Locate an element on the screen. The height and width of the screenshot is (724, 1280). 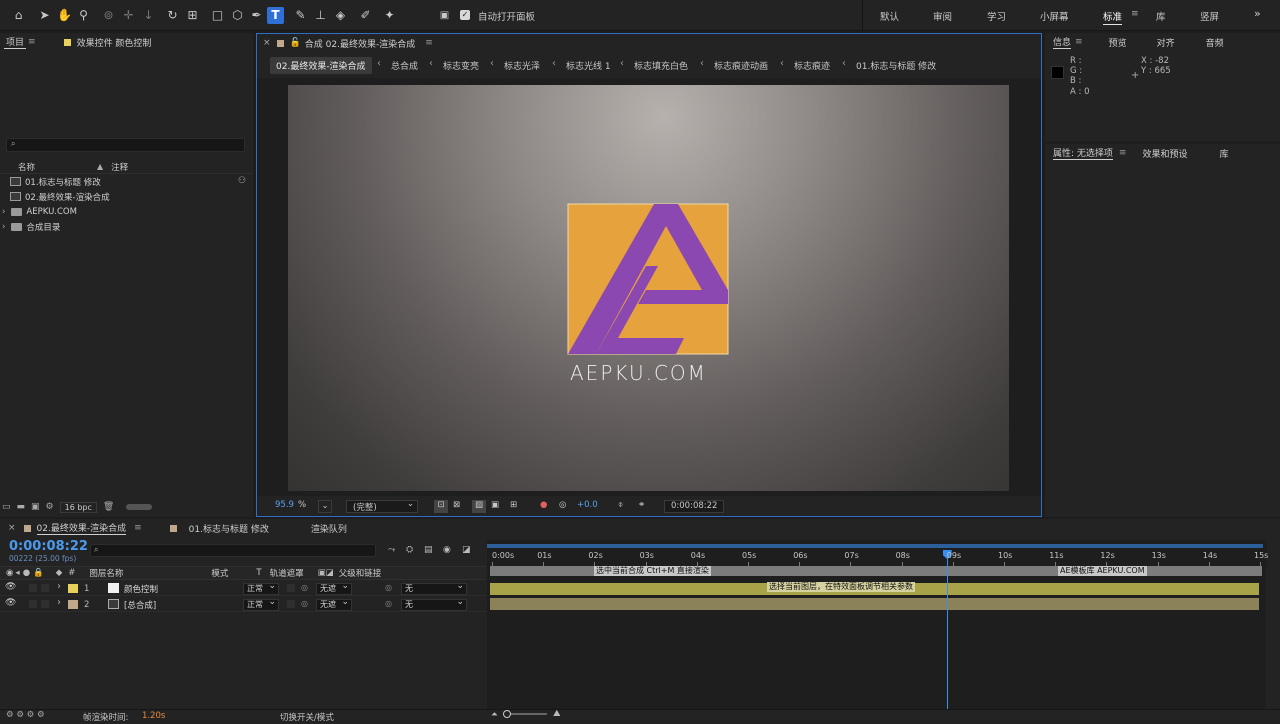
roto-brush-tool-icon: ✐ is located at coordinates (365, 15).